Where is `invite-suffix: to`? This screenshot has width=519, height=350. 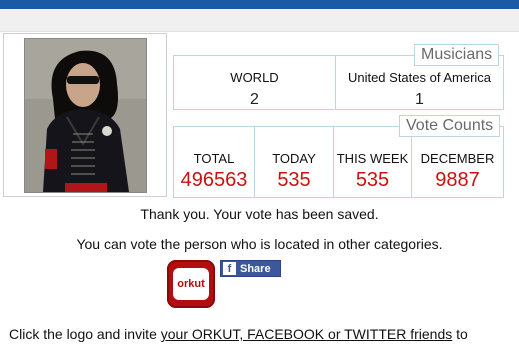 invite-suffix: to is located at coordinates (460, 334).